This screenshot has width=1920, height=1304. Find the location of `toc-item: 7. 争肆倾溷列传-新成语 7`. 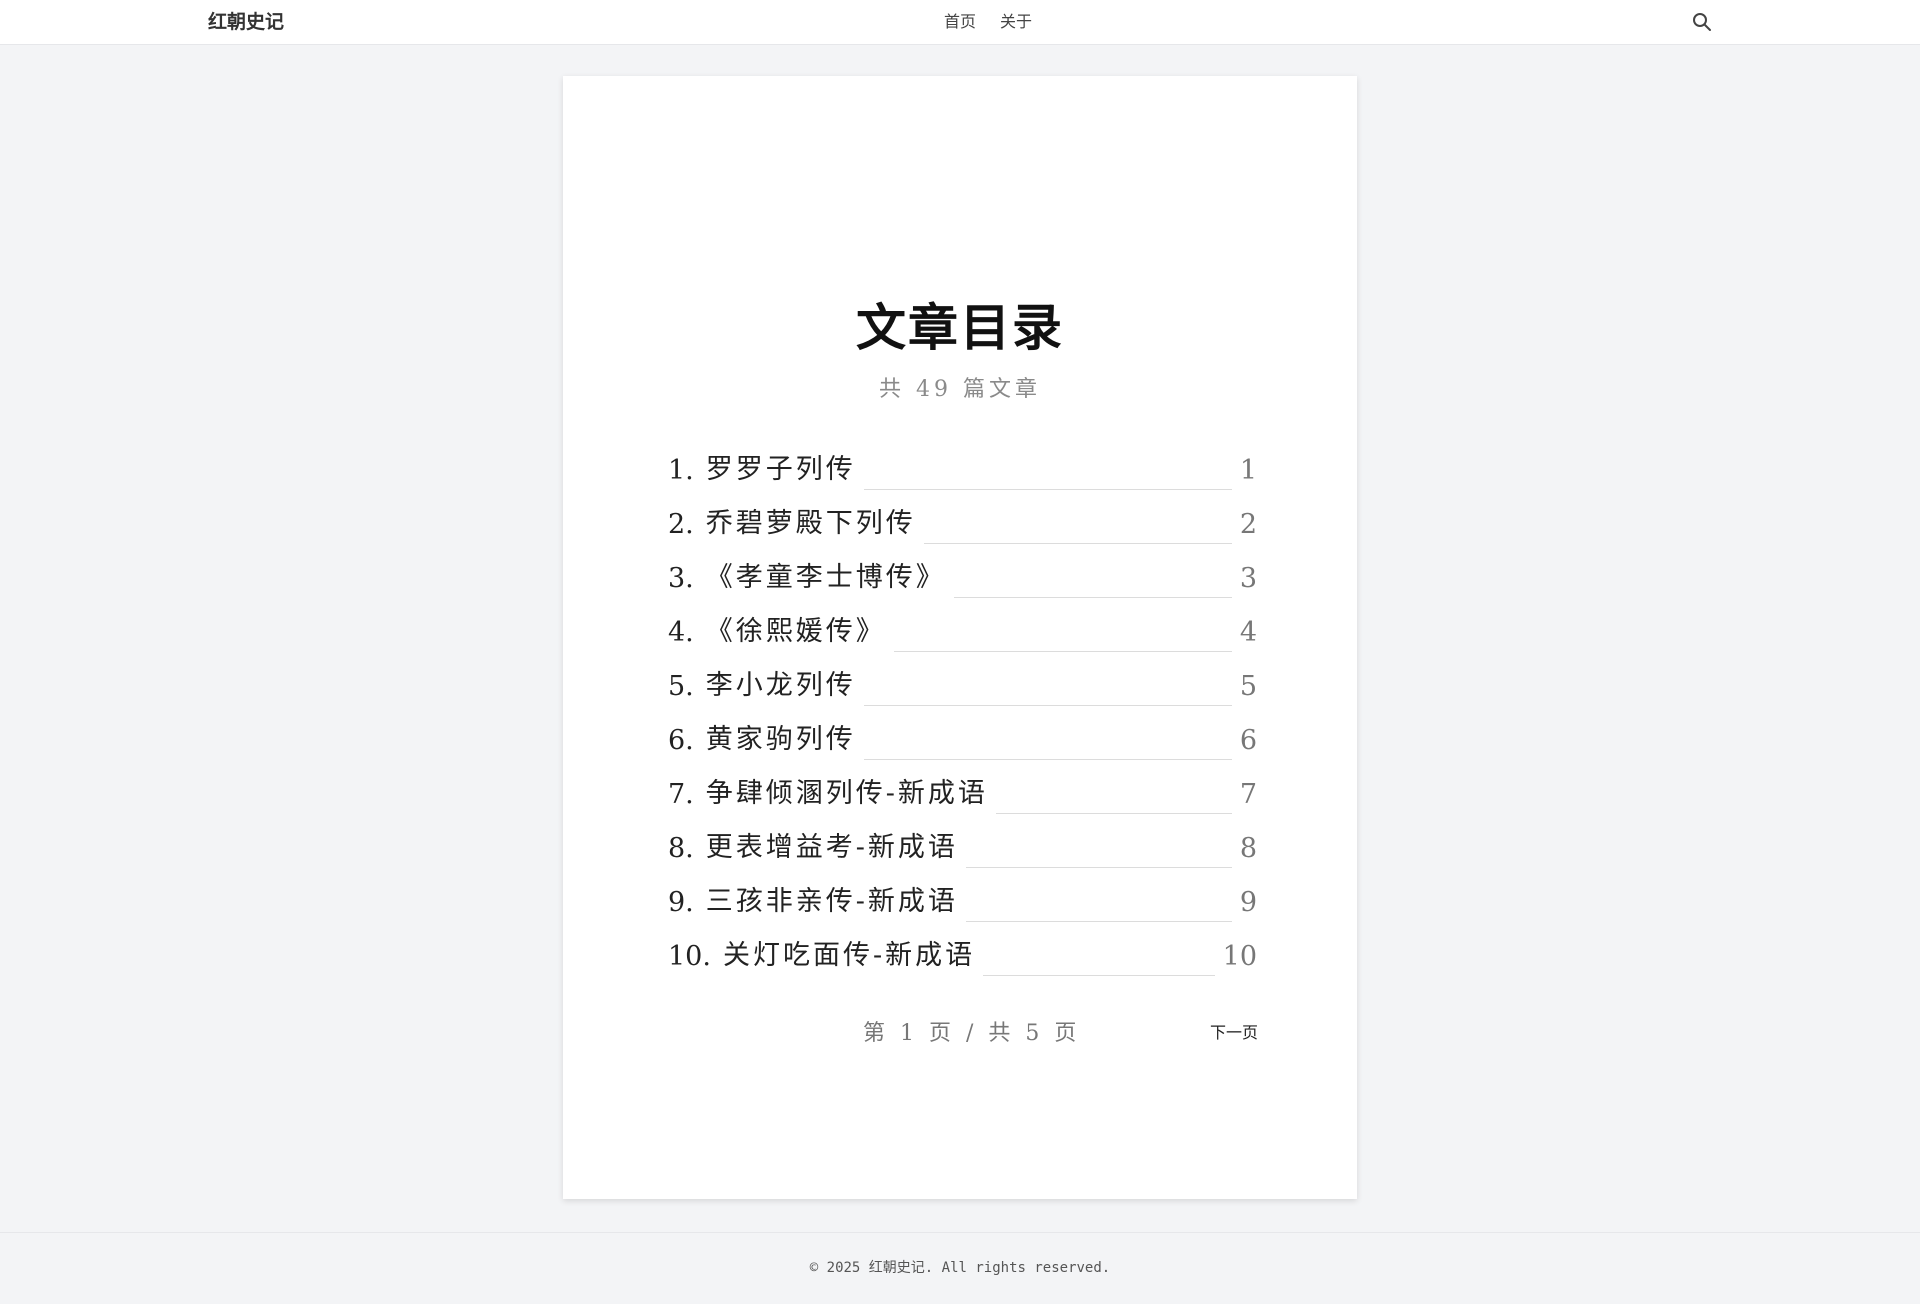

toc-item: 7. 争肆倾溷列传-新成语 7 is located at coordinates (962, 789).